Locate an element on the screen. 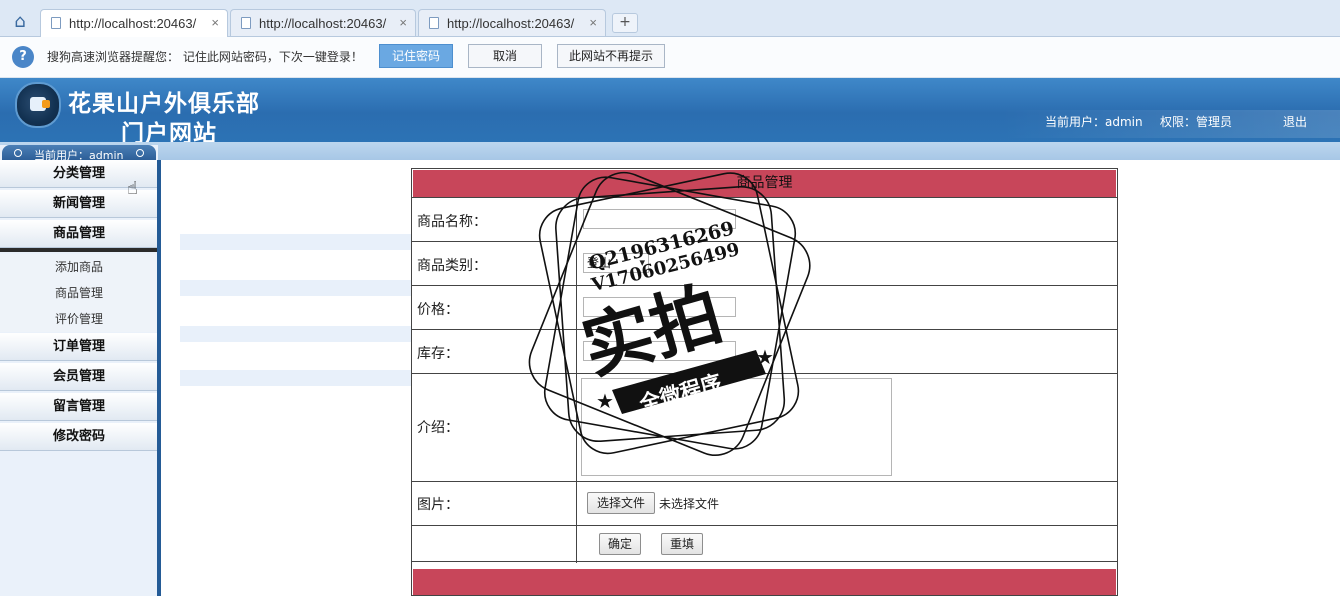  no-file-text: 未选择文件 is located at coordinates (689, 504).